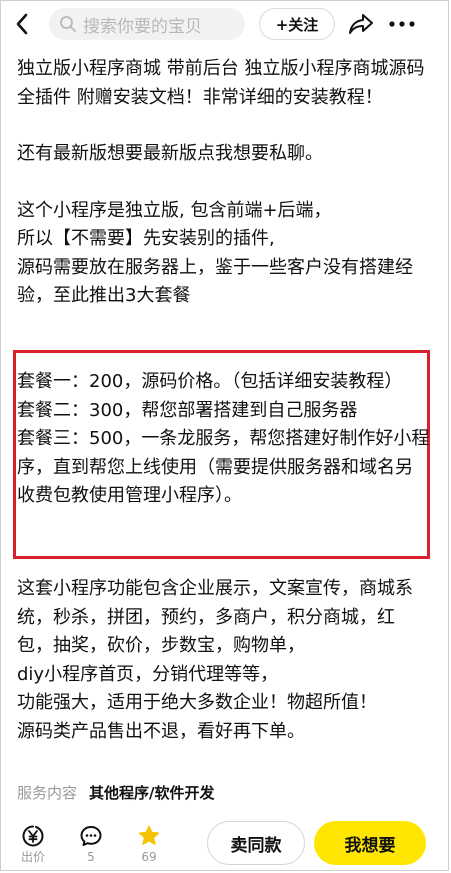  I want to click on description-paragraph: 还有最新版想要最新版点我想要私聊。, so click(170, 153).